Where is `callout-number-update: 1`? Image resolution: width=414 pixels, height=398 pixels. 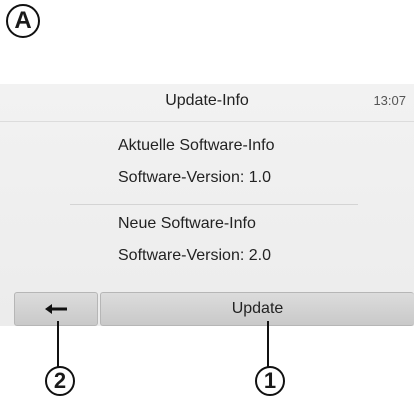
callout-number-update: 1 is located at coordinates (270, 381).